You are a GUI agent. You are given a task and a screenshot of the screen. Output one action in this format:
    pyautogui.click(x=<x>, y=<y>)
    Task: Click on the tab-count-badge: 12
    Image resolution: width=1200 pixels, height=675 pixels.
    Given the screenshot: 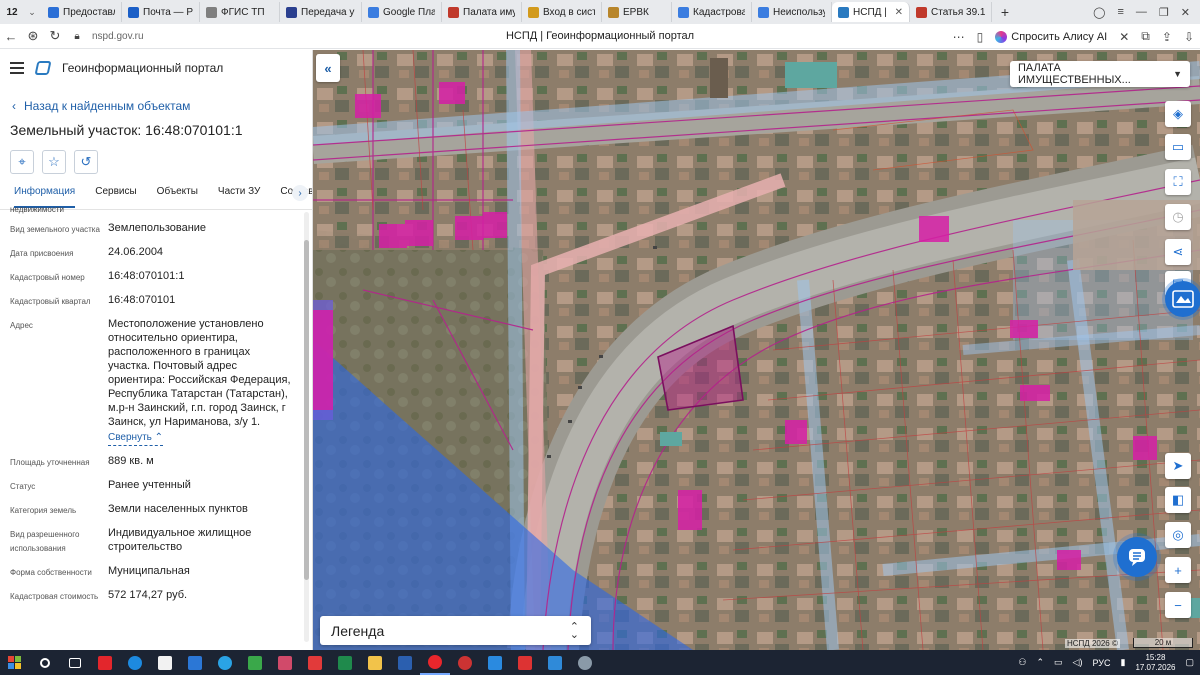 What is the action you would take?
    pyautogui.click(x=12, y=12)
    